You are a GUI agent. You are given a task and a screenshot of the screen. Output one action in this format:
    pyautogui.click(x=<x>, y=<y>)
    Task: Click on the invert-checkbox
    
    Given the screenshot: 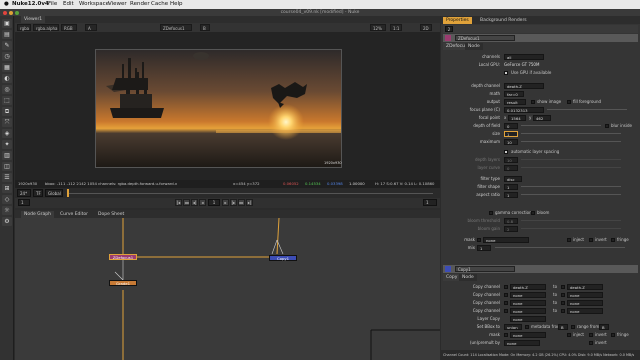 What is the action you would take?
    pyautogui.click(x=591, y=239)
    